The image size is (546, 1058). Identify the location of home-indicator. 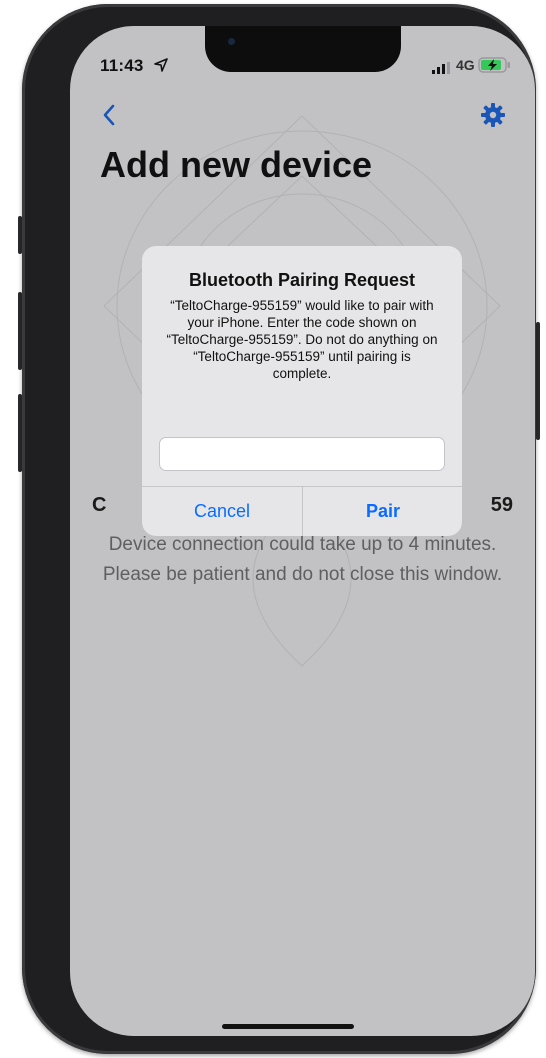
(288, 1026).